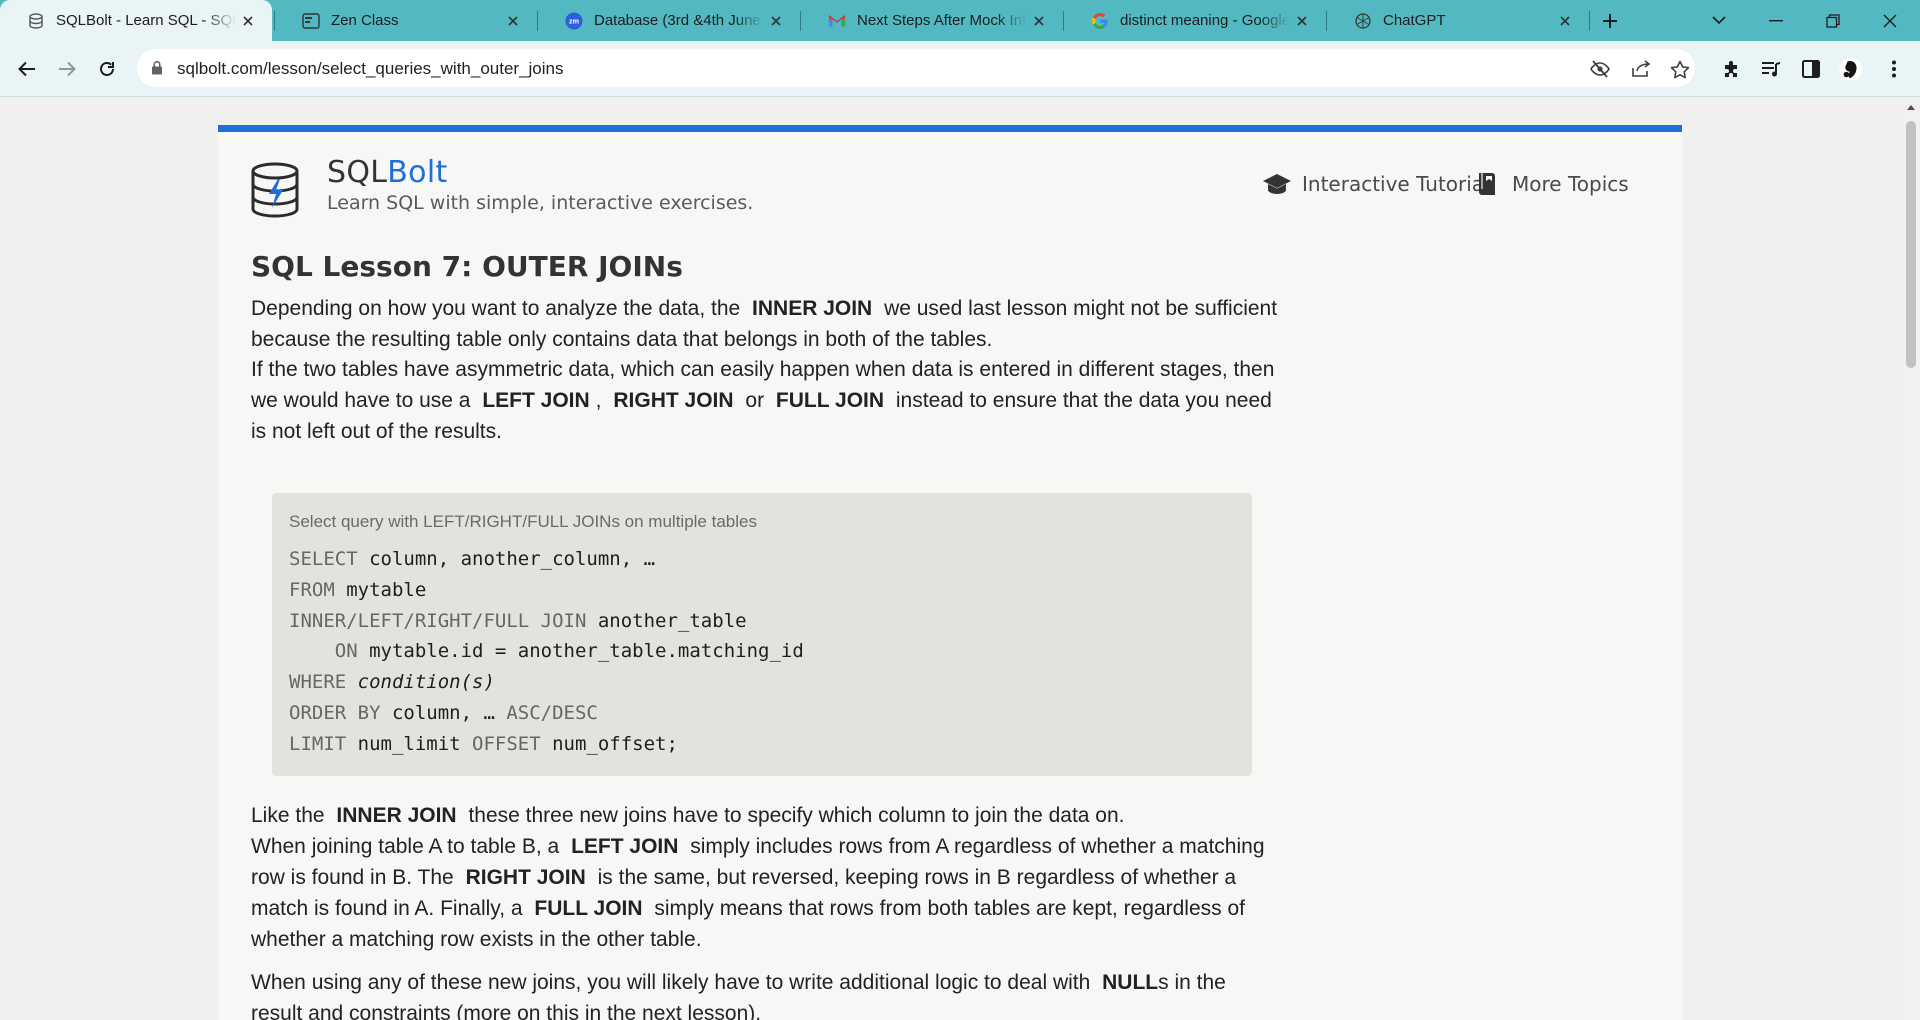  Describe the element at coordinates (380, 589) in the screenshot. I see `code-text: mytable` at that location.